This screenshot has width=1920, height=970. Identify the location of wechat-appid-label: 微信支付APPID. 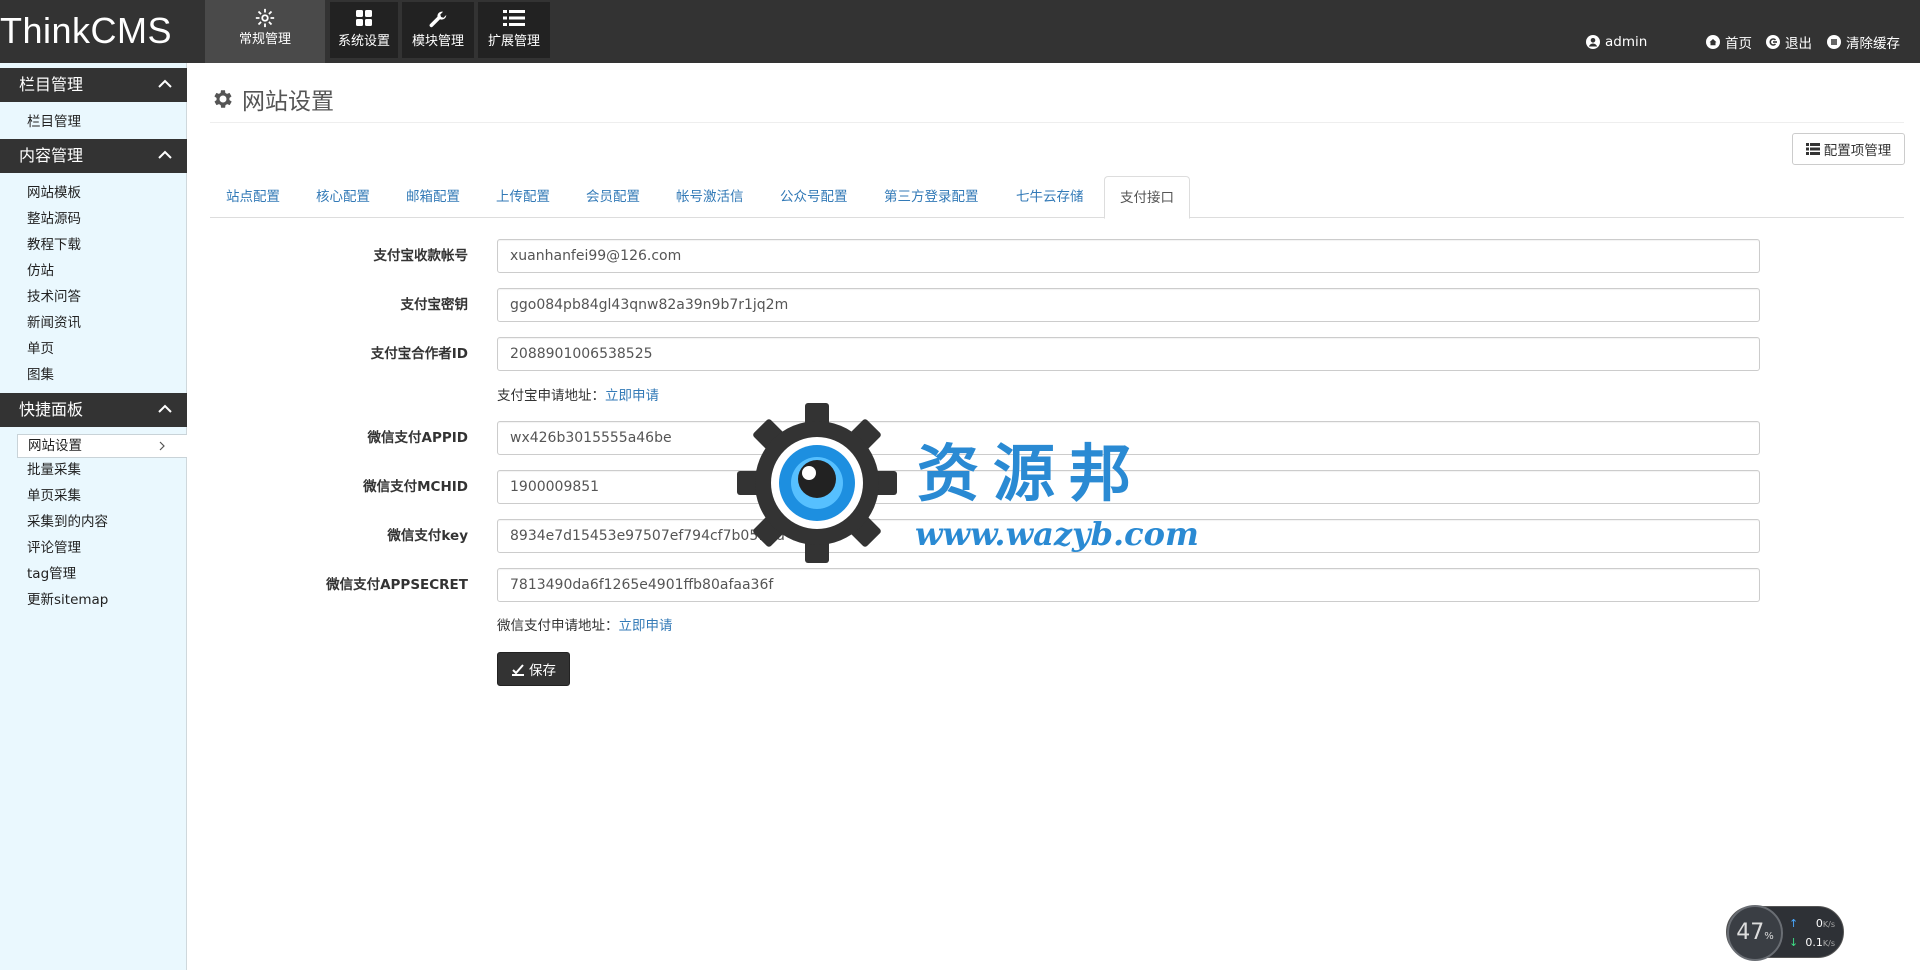
(417, 438).